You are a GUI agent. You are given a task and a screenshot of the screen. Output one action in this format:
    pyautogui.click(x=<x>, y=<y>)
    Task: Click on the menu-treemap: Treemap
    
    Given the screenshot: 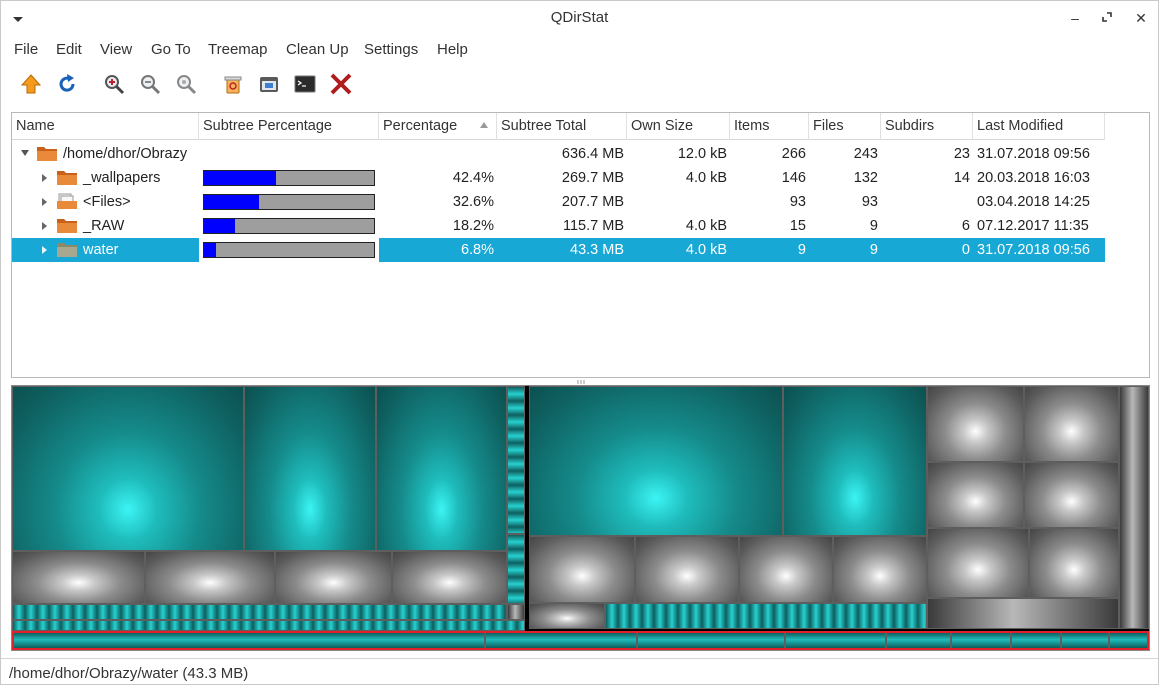 What is the action you would take?
    pyautogui.click(x=237, y=49)
    